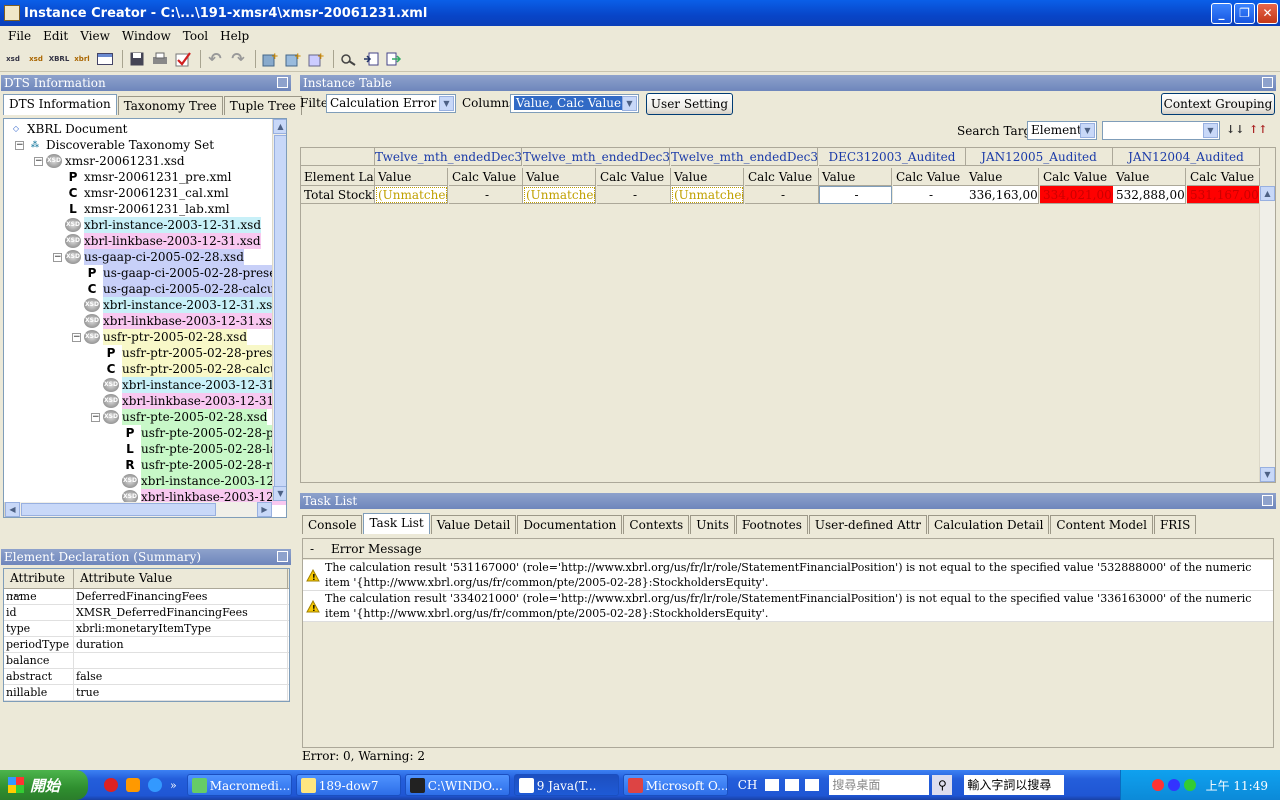 This screenshot has width=1280, height=800. I want to click on decl-row: id XMSR_DeferredFinancingFees, so click(146, 613).